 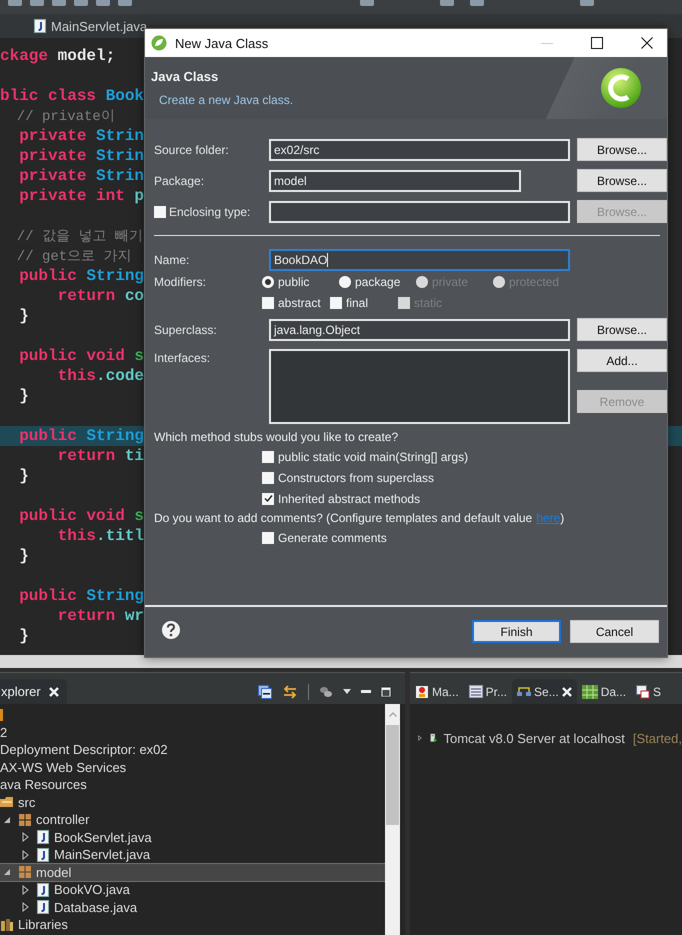 I want to click on field-label: Interfaces:, so click(x=183, y=357).